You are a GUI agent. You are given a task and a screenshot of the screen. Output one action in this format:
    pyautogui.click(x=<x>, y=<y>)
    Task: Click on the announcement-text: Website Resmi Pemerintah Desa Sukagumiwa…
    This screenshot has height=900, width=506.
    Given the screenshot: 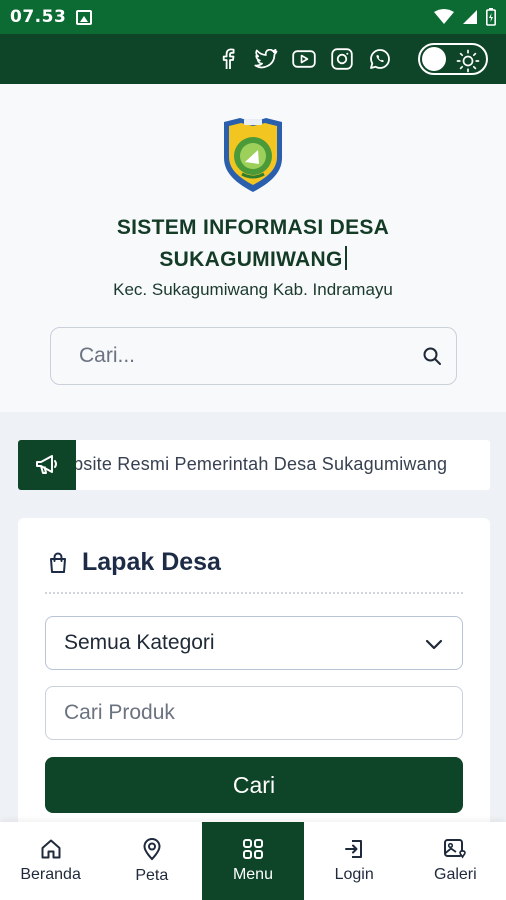 What is the action you would take?
    pyautogui.click(x=247, y=464)
    